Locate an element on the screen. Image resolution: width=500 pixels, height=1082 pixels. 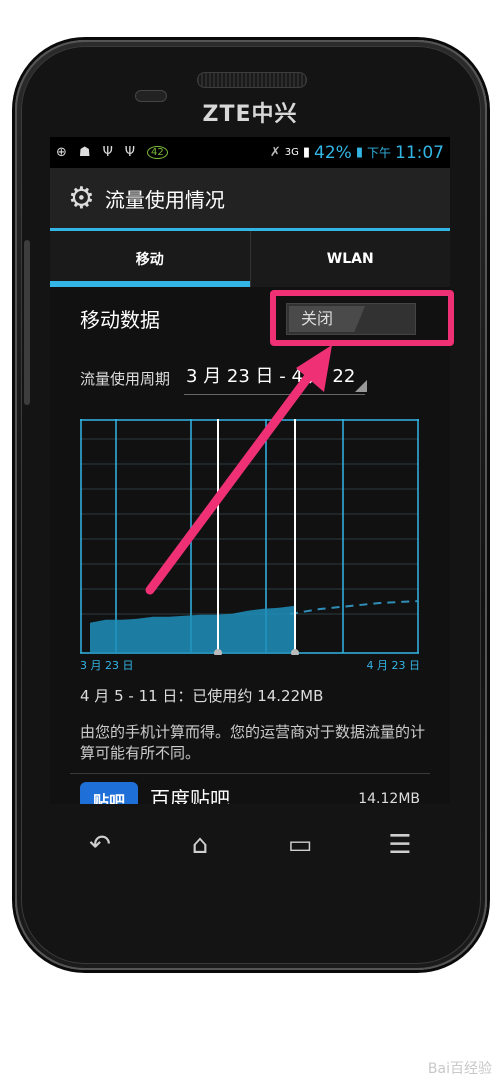
back-icon: ↶ is located at coordinates (100, 845).